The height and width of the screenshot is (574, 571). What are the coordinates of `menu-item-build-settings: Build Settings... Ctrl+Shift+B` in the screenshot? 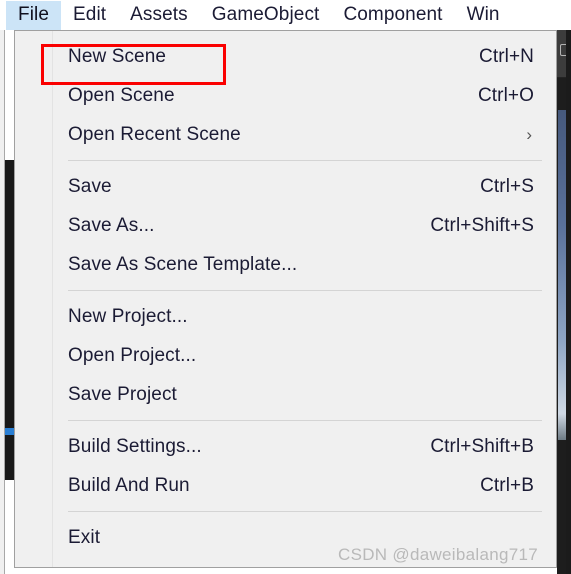 It's located at (285, 446).